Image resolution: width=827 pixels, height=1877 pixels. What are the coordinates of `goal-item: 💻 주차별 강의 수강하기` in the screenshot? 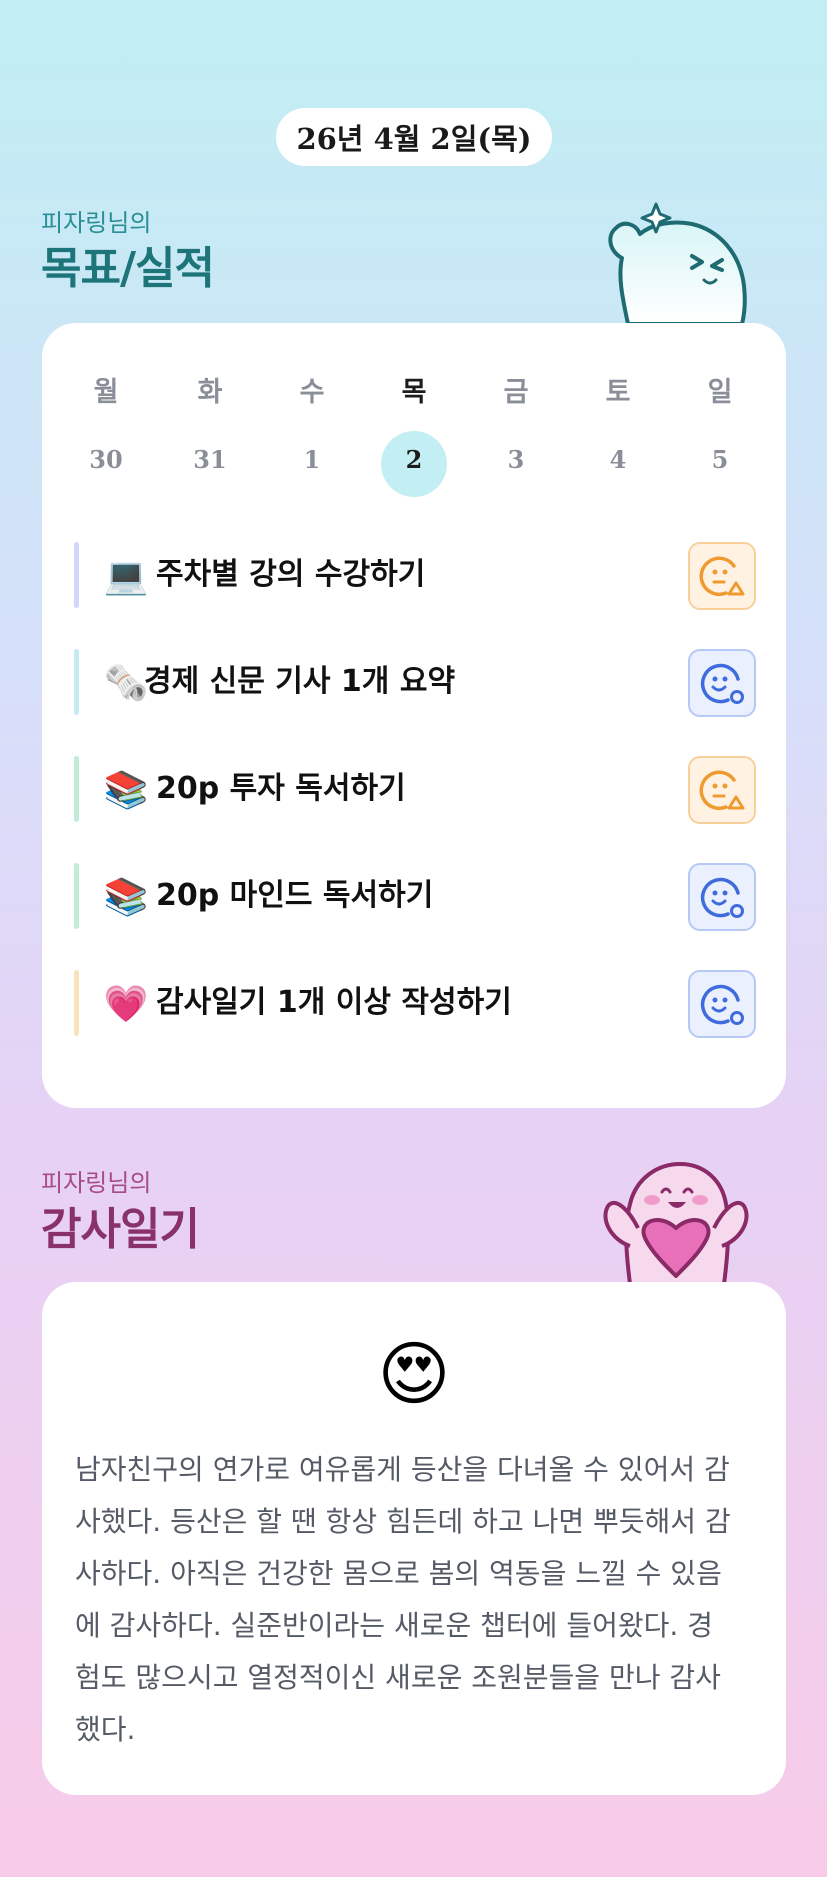 It's located at (415, 576).